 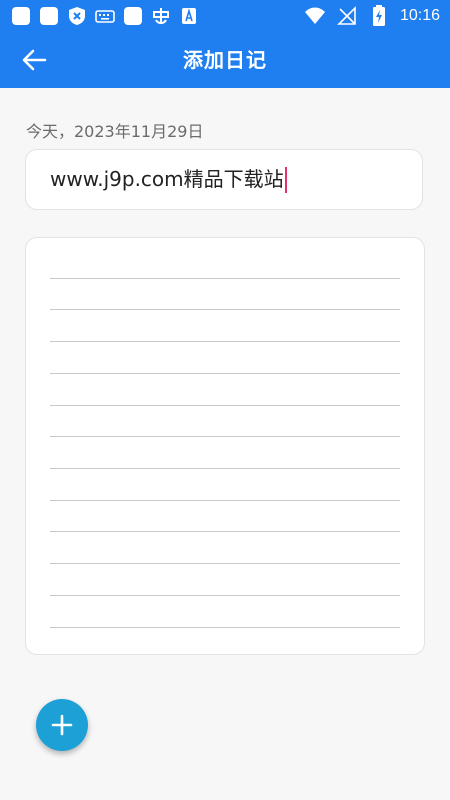 What do you see at coordinates (189, 16) in the screenshot?
I see `font-icon` at bounding box center [189, 16].